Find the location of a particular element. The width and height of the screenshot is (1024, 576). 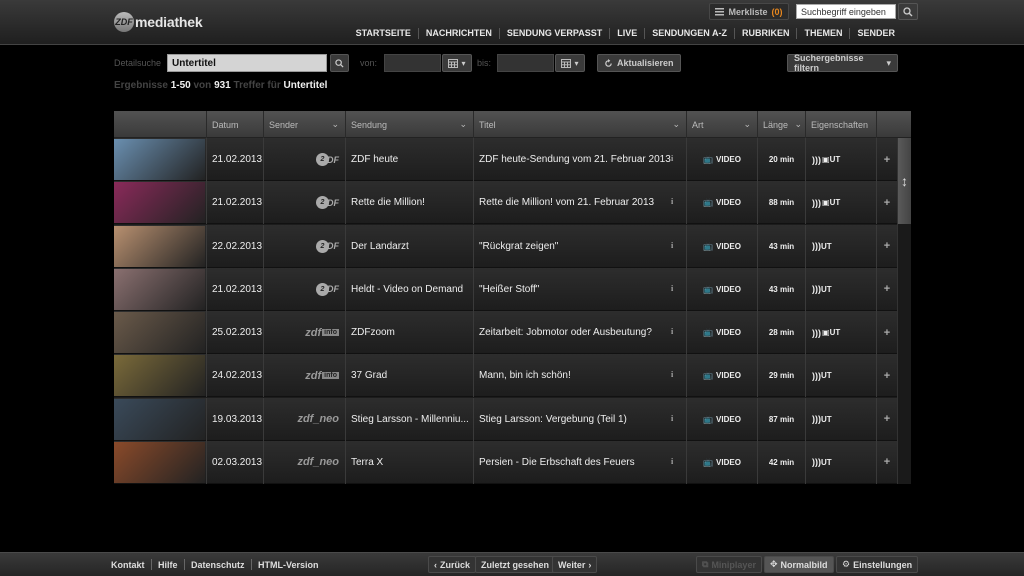

hd-icon: ▣ is located at coordinates (826, 159).